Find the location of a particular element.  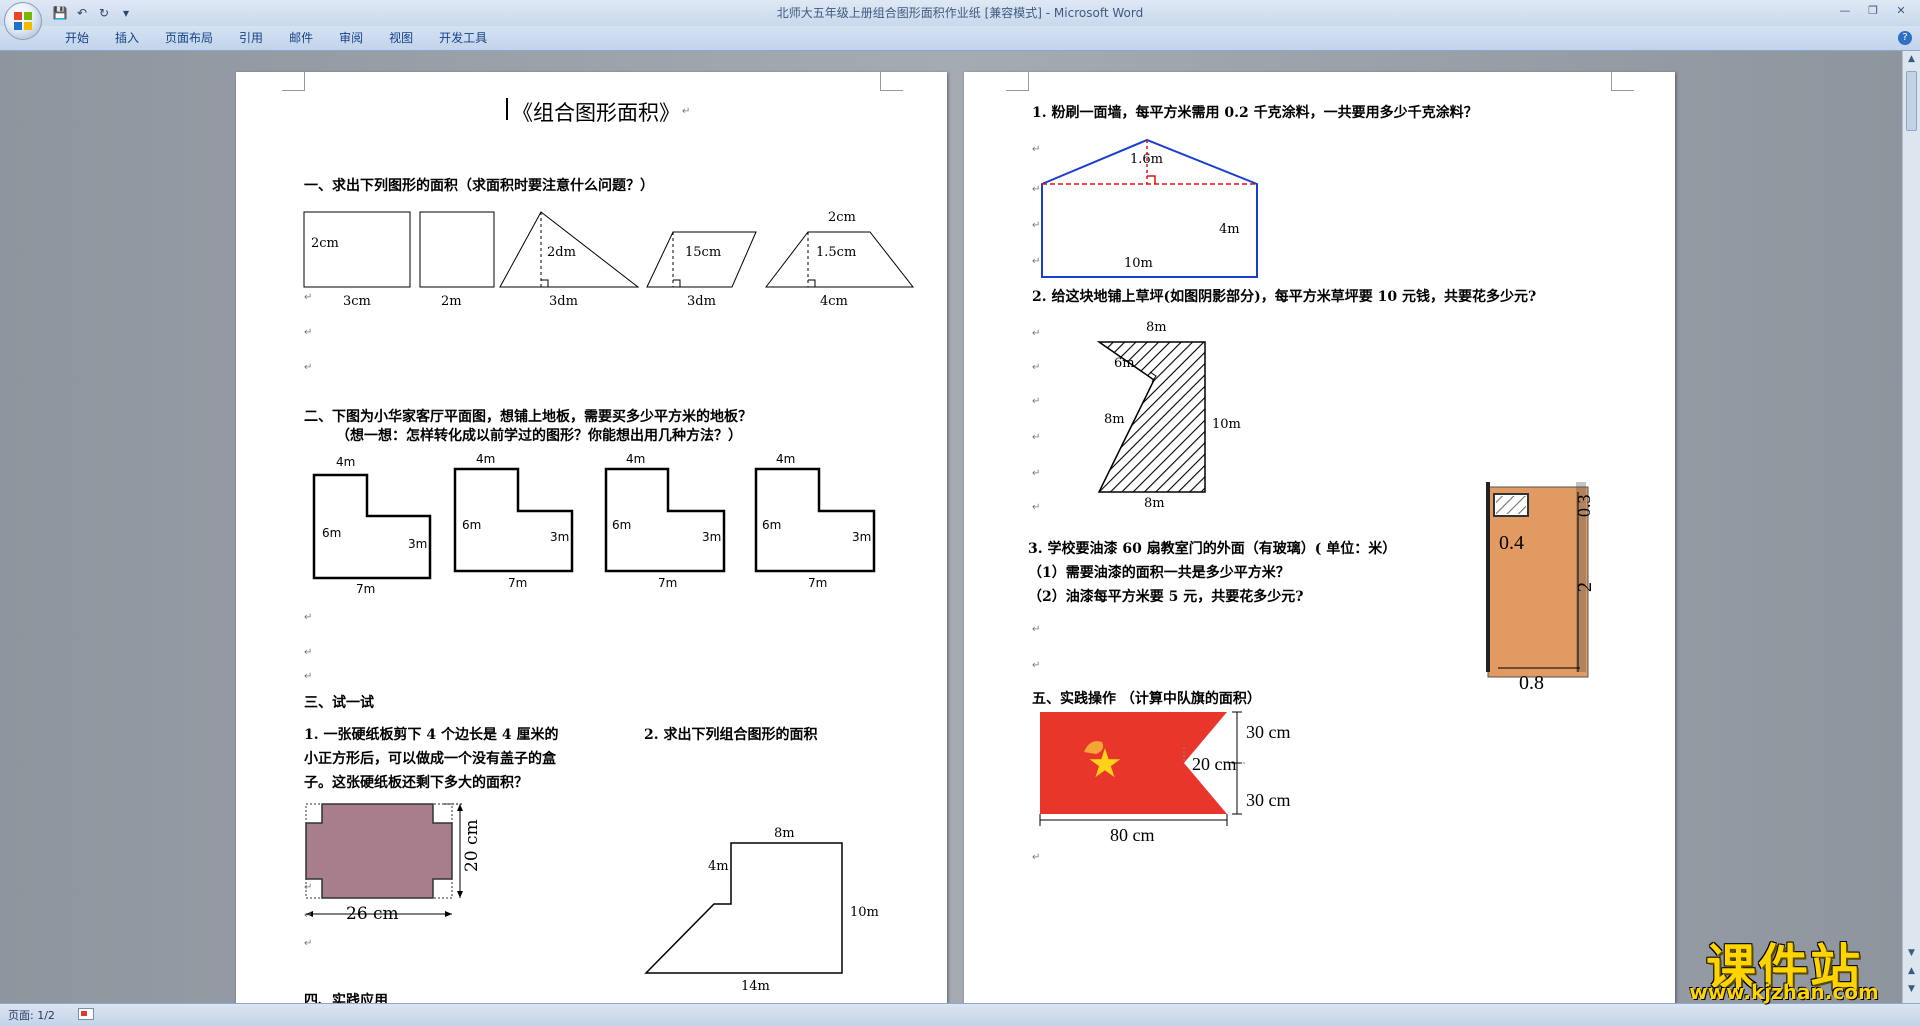

cardboard-shape is located at coordinates (379, 851).